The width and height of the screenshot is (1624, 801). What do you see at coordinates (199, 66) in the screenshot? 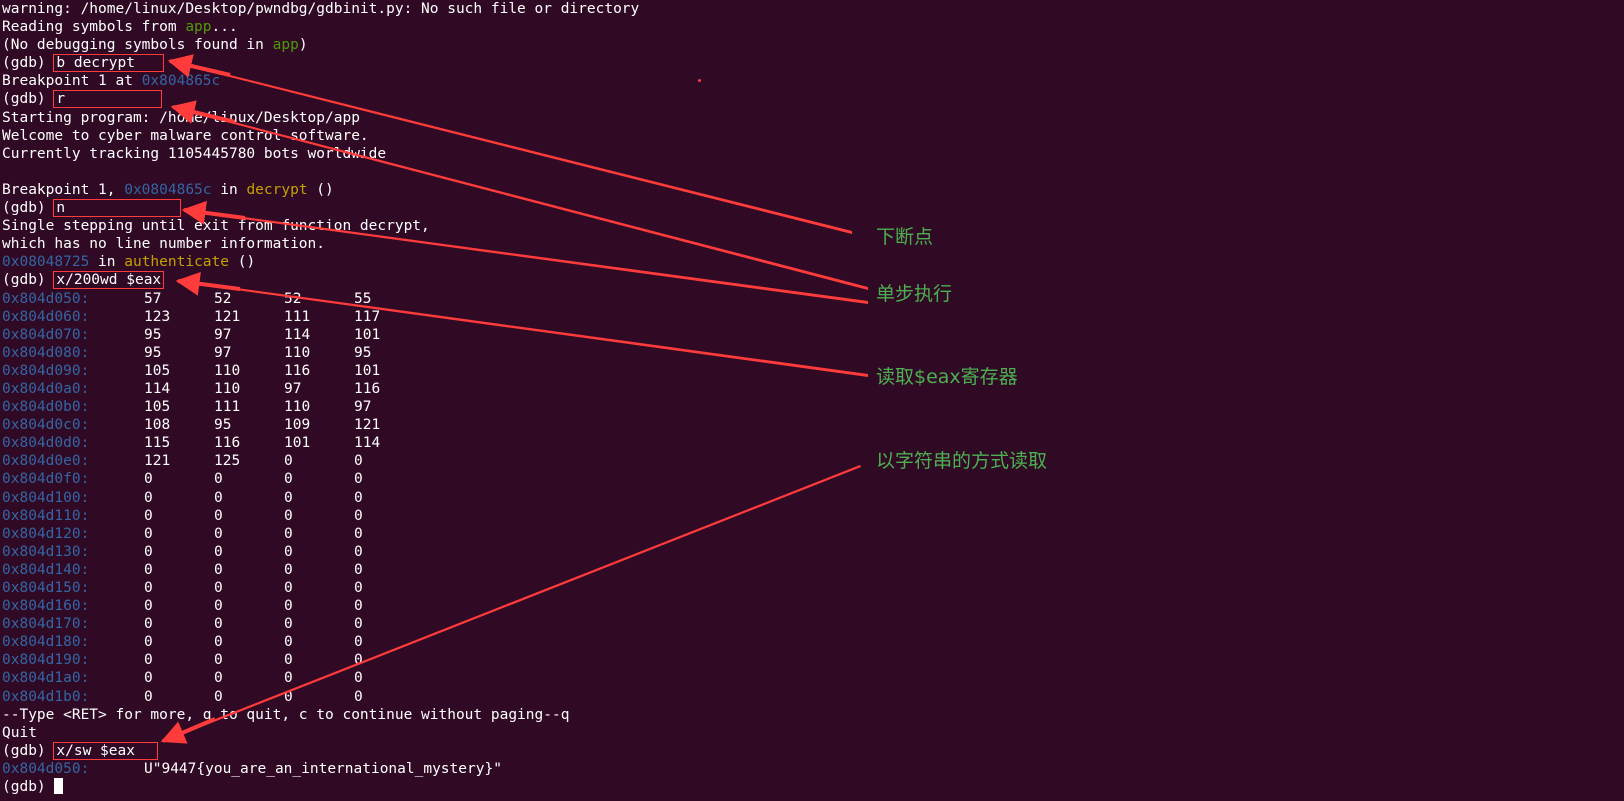
I see `arrow-breakpoint-head` at bounding box center [199, 66].